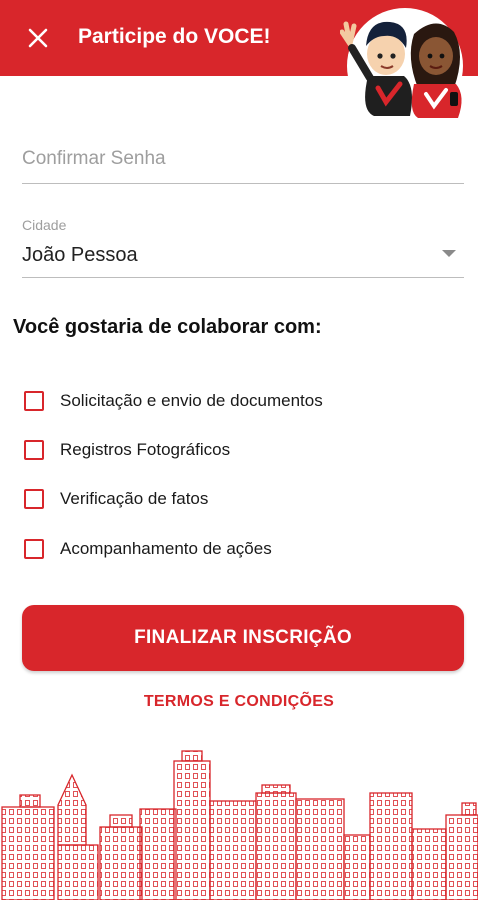 This screenshot has height=900, width=478. I want to click on option-documents: Solicitação e envio de documentos, so click(173, 401).